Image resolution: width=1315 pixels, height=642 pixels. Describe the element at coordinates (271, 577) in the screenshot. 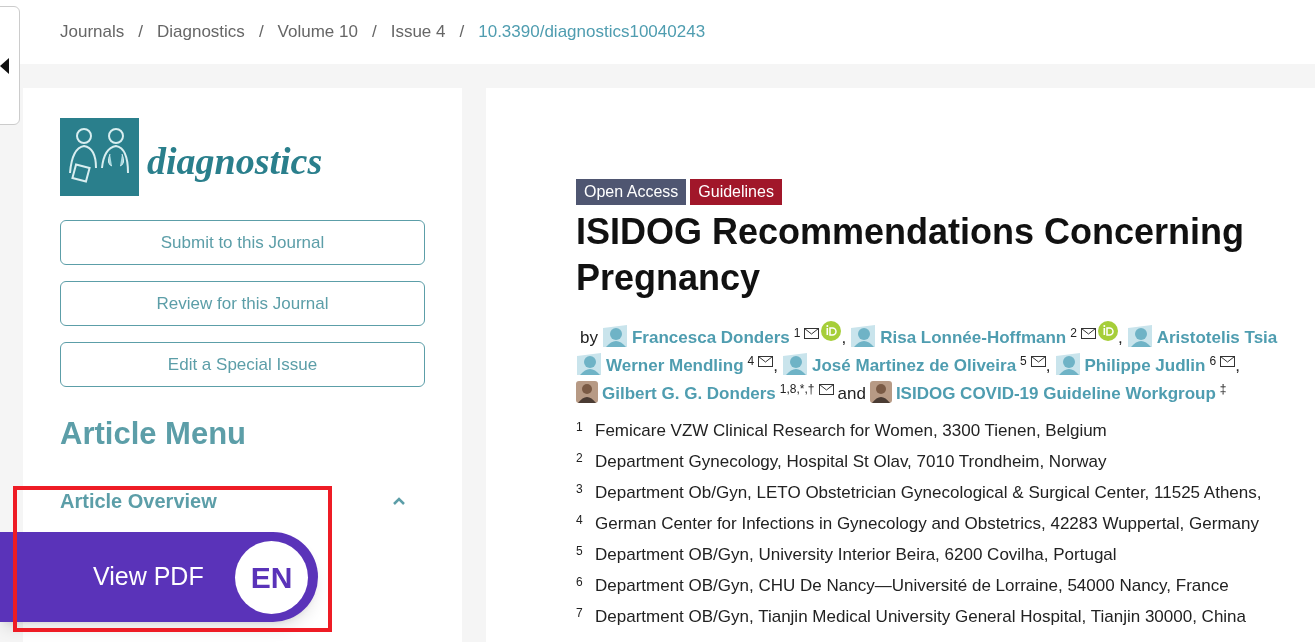

I see `language-badge: EN` at that location.